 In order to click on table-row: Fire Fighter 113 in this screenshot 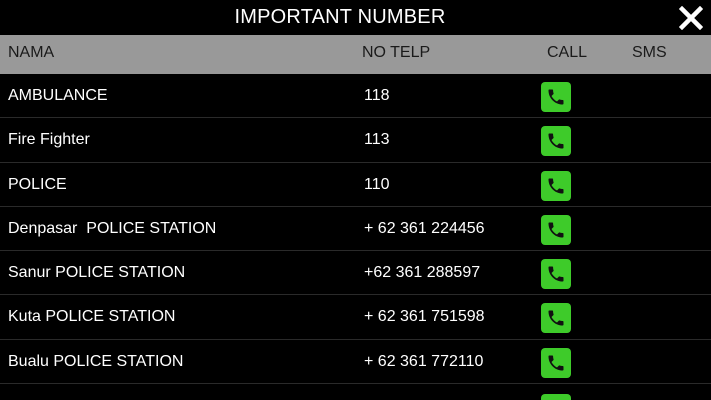, I will do `click(355, 140)`.